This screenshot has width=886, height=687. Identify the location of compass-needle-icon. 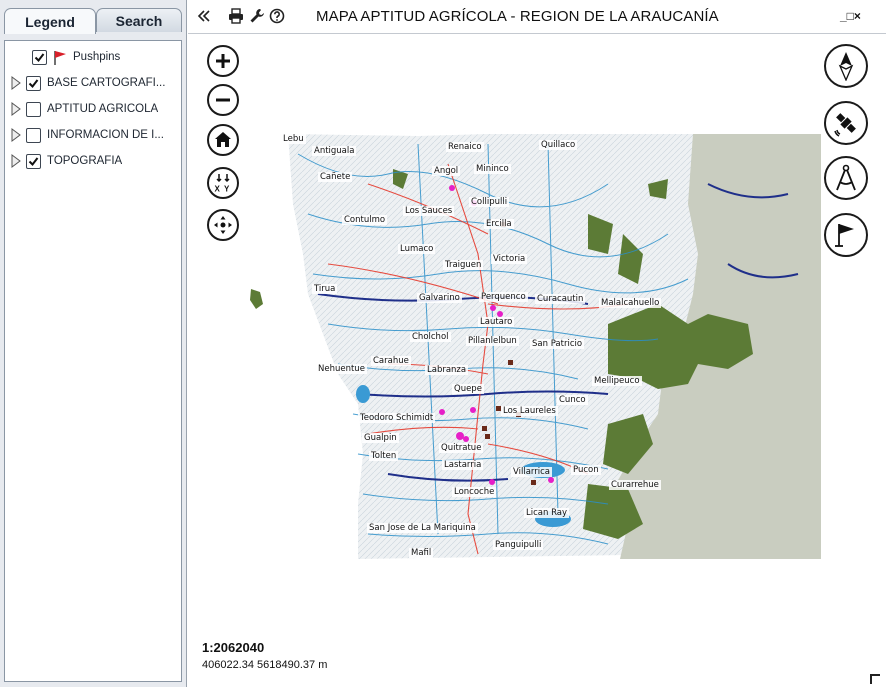
(846, 66).